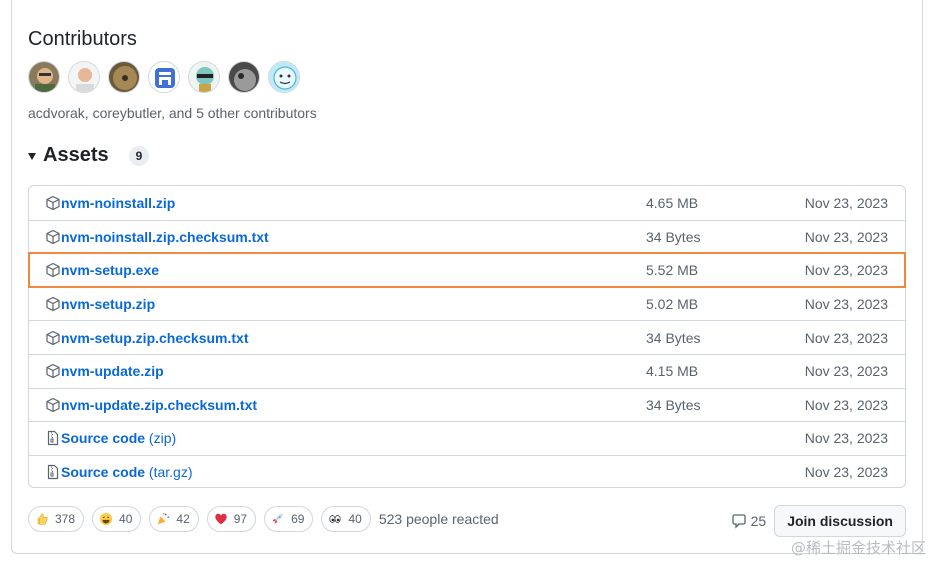 Image resolution: width=932 pixels, height=564 pixels. What do you see at coordinates (231, 519) in the screenshot?
I see `reaction-button: 97` at bounding box center [231, 519].